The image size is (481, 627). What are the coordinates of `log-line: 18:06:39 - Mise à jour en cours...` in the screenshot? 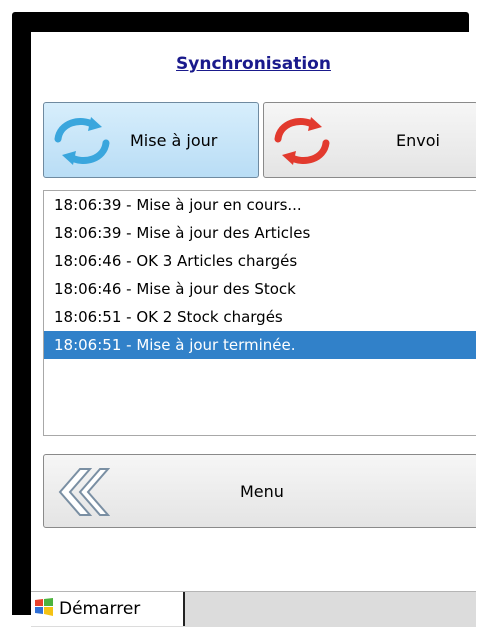 It's located at (260, 205).